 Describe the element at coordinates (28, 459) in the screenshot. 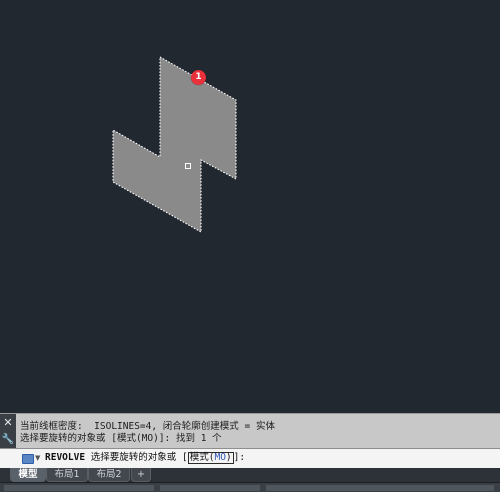

I see `command-prompt-icon` at that location.